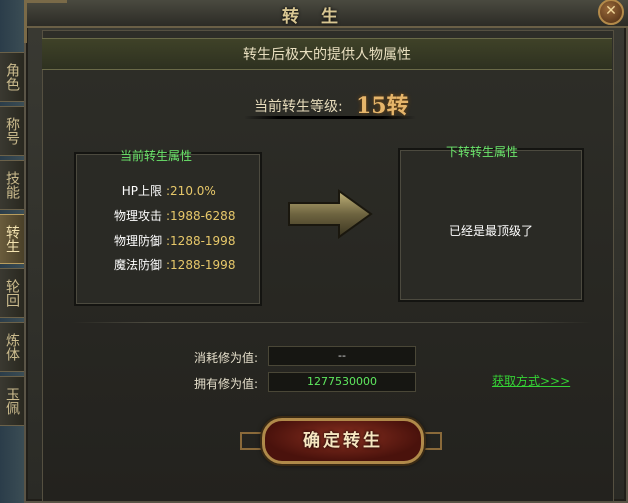 Image resolution: width=628 pixels, height=503 pixels. What do you see at coordinates (141, 191) in the screenshot?
I see `attr-name: HP上限` at bounding box center [141, 191].